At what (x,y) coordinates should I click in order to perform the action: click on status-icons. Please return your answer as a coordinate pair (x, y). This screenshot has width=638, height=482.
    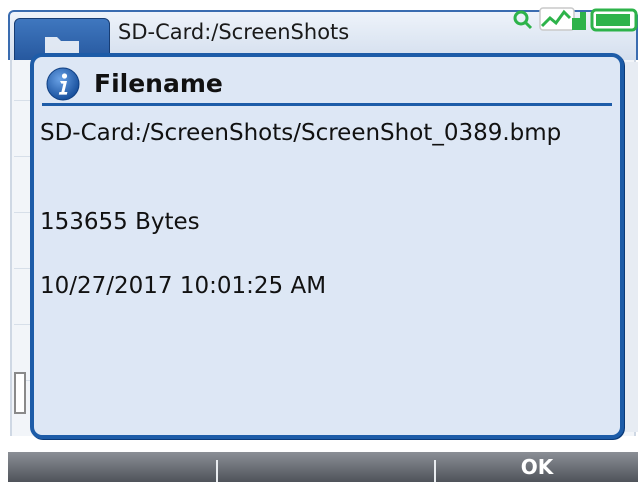
    Looking at the image, I should click on (575, 19).